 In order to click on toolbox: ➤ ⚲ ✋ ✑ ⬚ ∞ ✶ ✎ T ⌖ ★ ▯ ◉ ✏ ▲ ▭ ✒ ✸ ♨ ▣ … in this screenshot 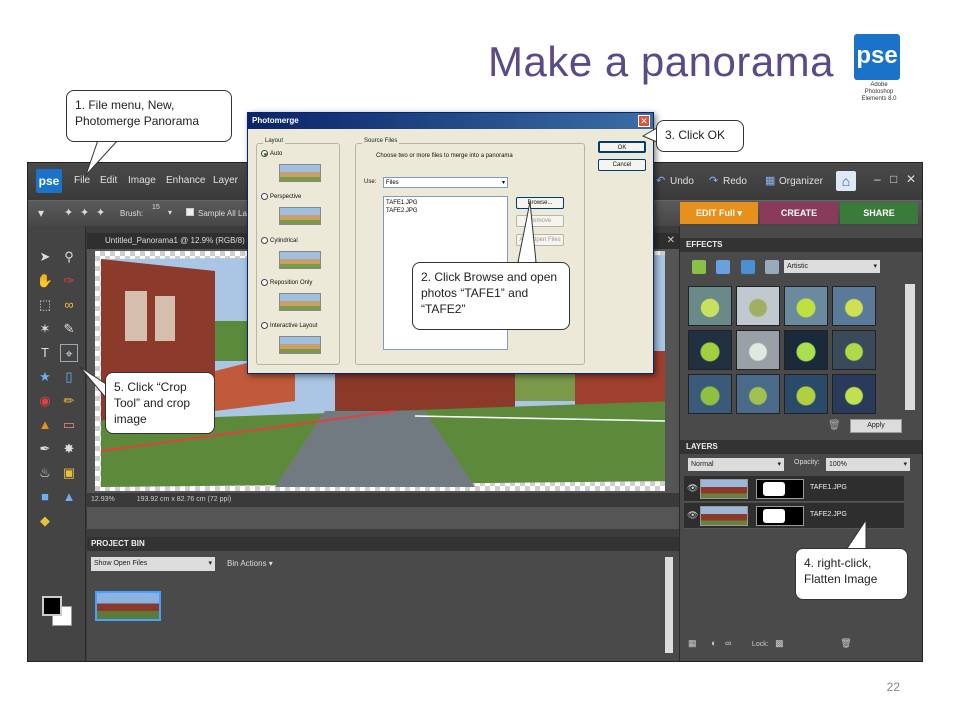, I will do `click(57, 443)`.